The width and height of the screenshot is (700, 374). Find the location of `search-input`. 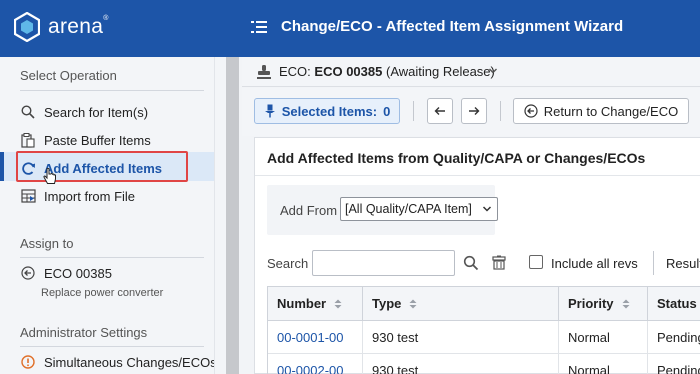

search-input is located at coordinates (383, 263).